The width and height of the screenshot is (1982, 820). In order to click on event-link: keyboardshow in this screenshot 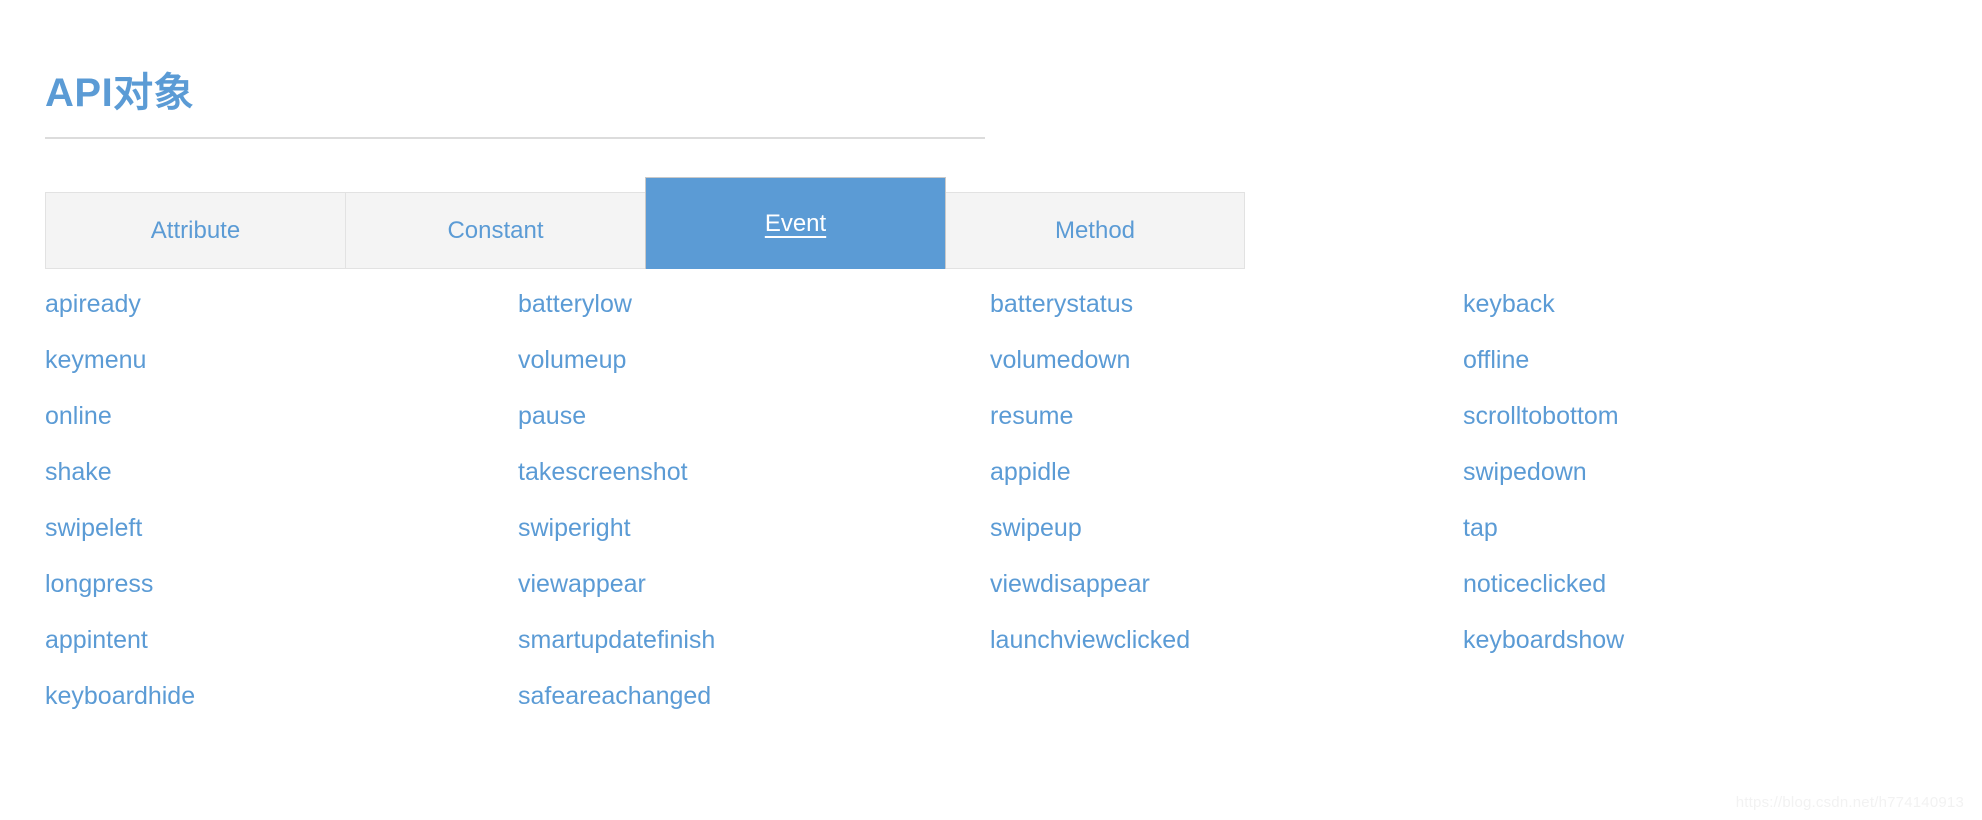, I will do `click(1693, 640)`.